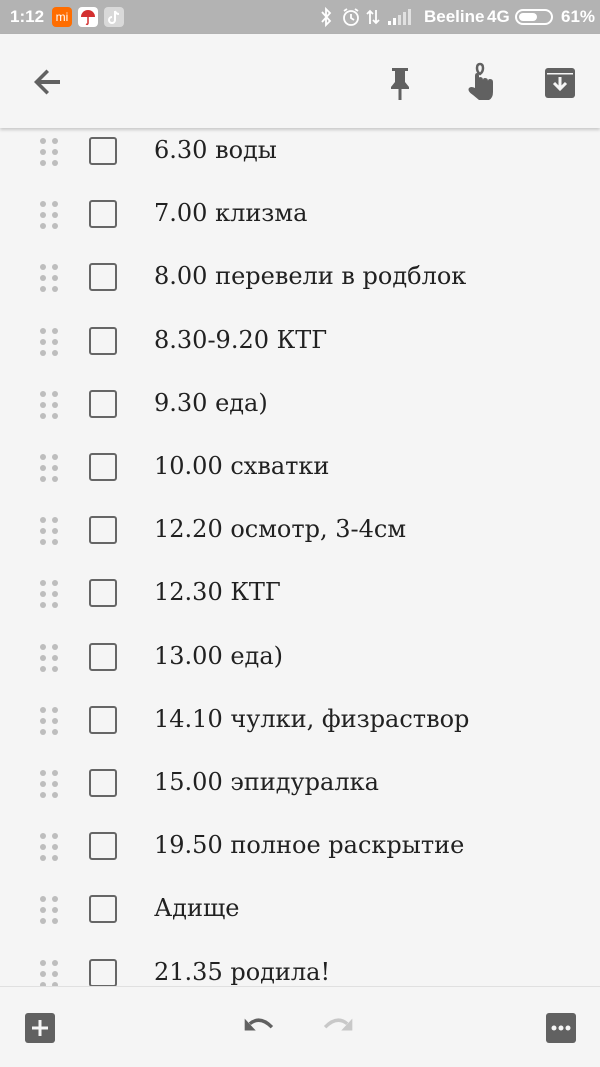 The image size is (600, 1067). I want to click on mi-icon: mi, so click(62, 17).